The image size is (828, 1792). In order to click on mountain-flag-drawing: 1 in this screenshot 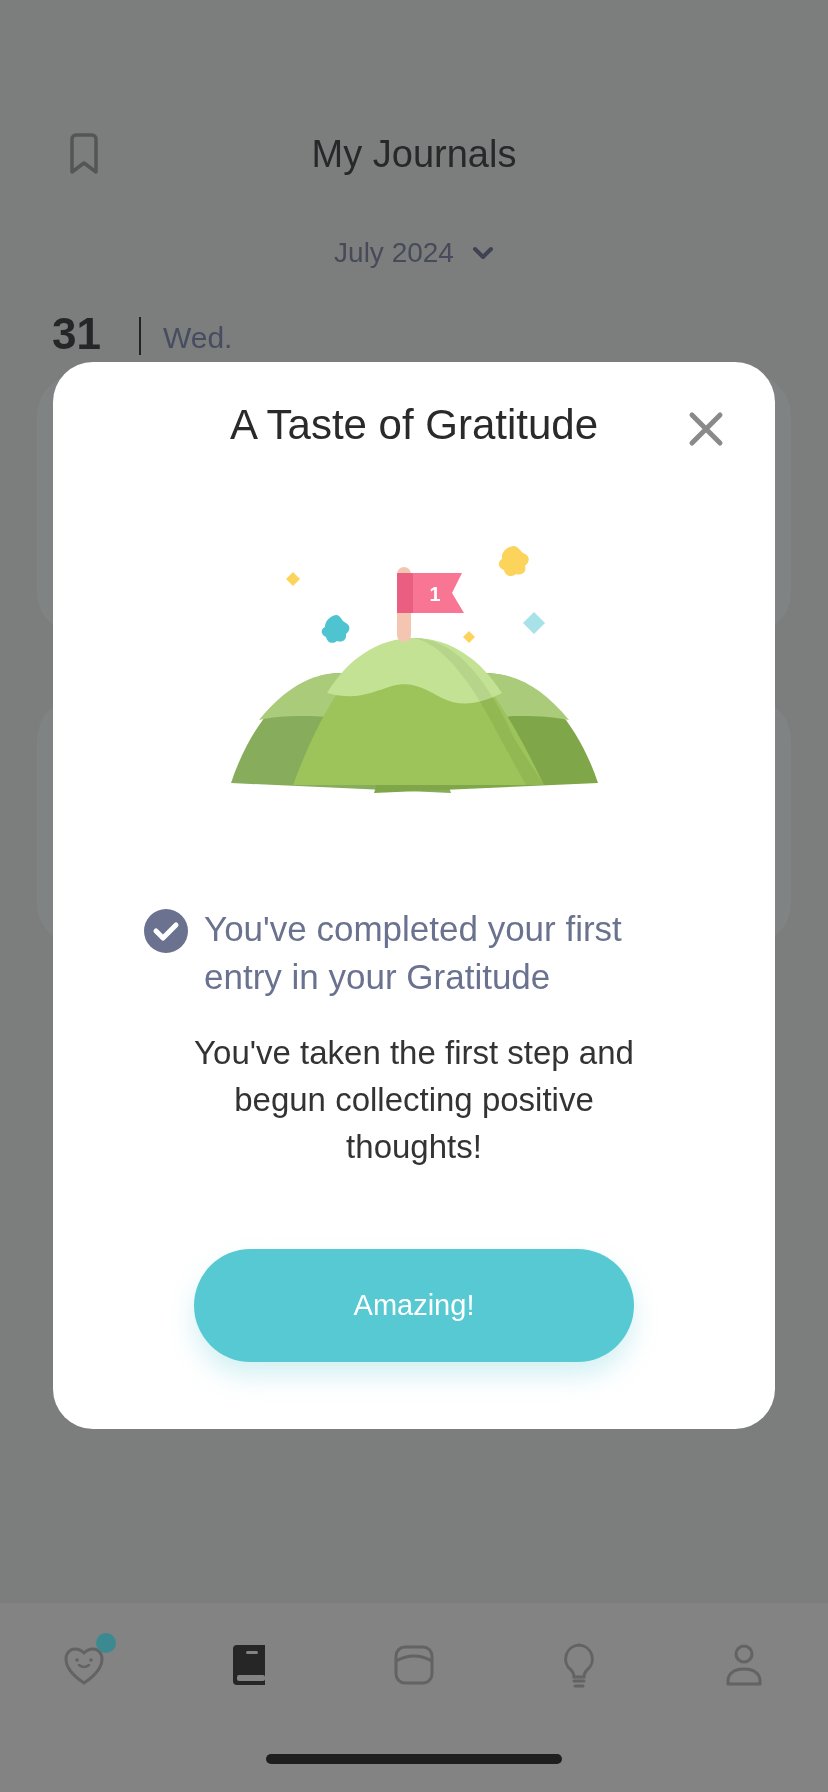, I will do `click(414, 670)`.